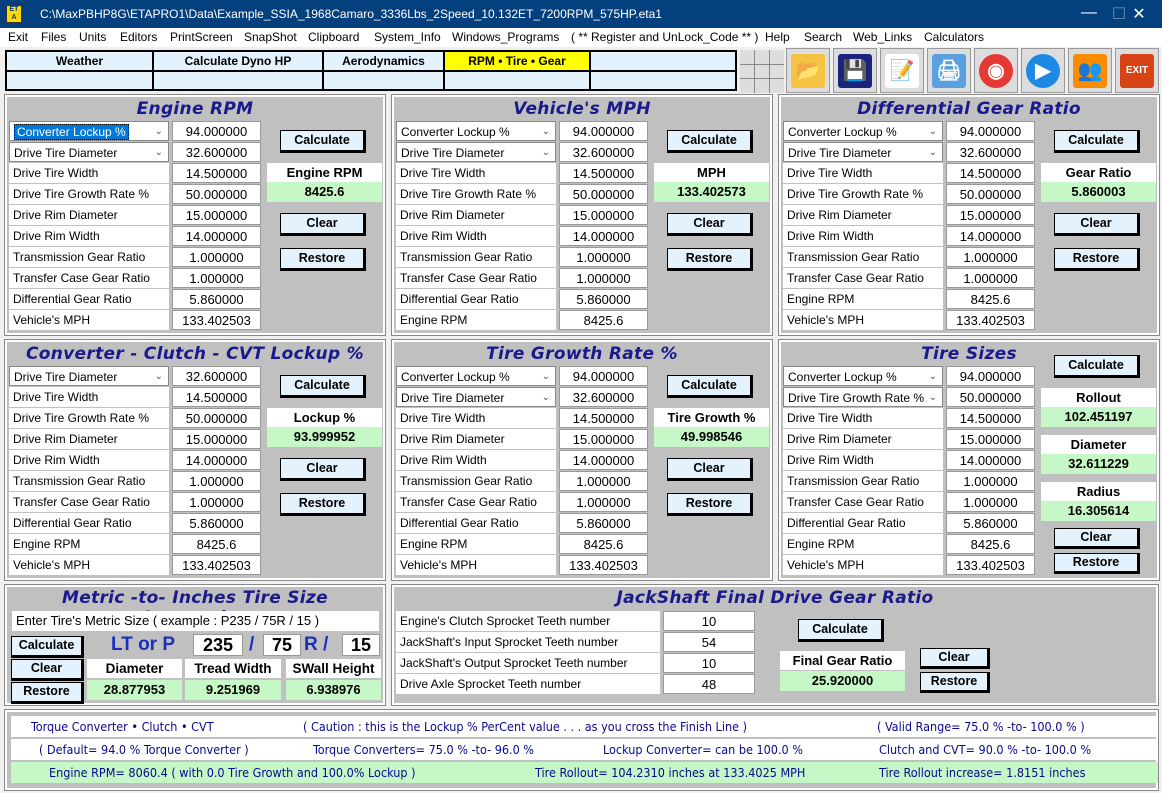 The image size is (1162, 793). What do you see at coordinates (361, 645) in the screenshot?
I see `rim-diameter-input: 15` at bounding box center [361, 645].